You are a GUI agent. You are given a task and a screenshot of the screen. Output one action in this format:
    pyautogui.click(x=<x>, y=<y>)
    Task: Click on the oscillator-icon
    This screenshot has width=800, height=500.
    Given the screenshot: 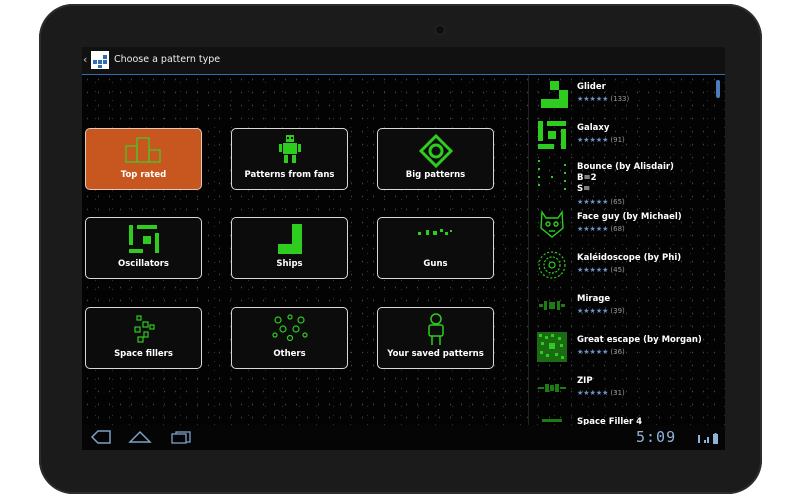 What is the action you would take?
    pyautogui.click(x=143, y=239)
    